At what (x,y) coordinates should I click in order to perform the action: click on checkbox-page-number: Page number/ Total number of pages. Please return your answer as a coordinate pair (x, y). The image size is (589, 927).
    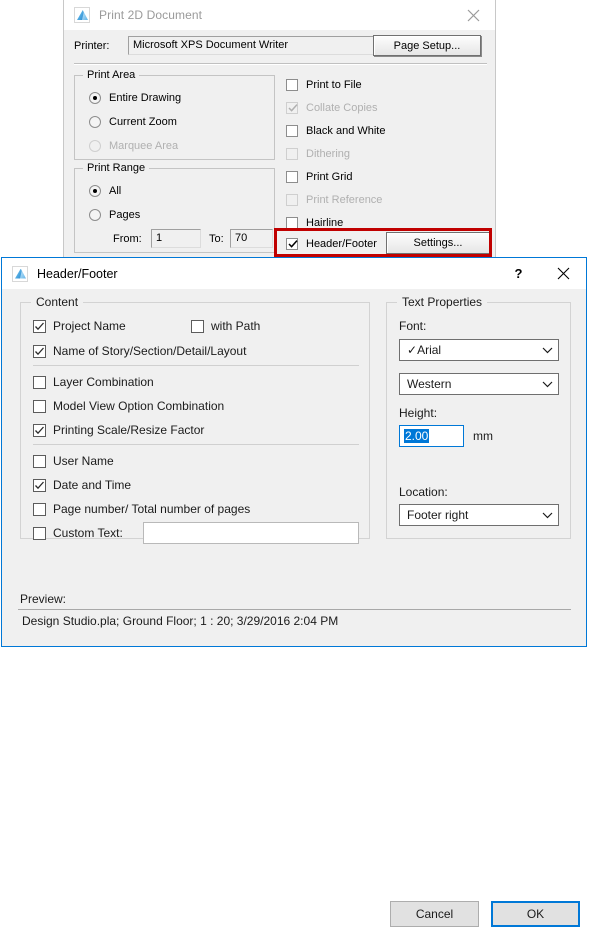
    Looking at the image, I should click on (141, 509).